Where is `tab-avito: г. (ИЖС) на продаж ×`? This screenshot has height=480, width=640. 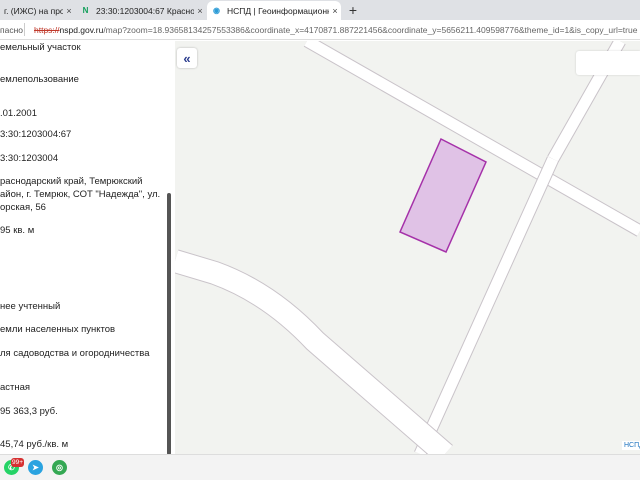 tab-avito: г. (ИЖС) на продаж × is located at coordinates (37, 10).